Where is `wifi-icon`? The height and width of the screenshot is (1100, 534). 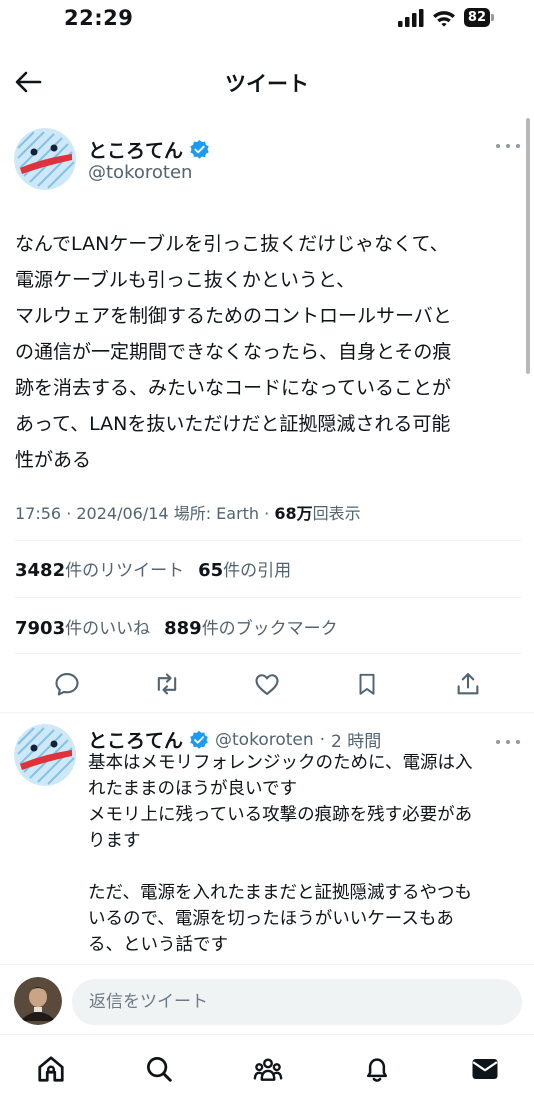
wifi-icon is located at coordinates (443, 18).